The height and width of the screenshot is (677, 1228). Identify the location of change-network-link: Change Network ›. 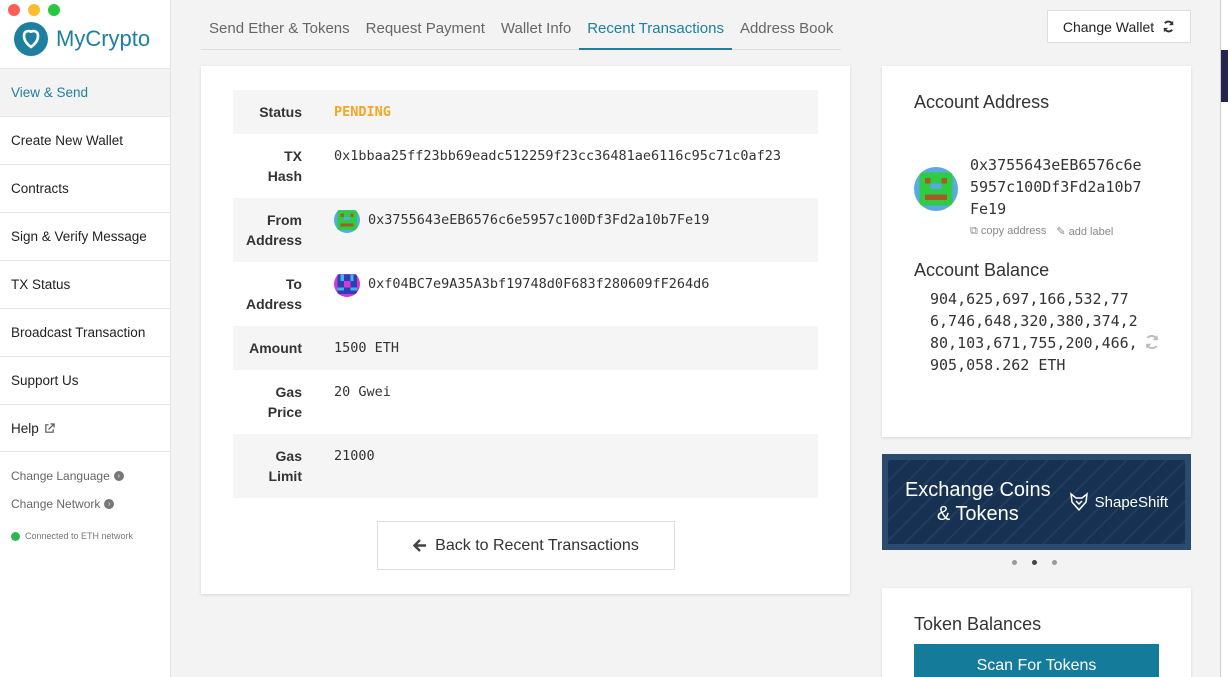
(63, 504).